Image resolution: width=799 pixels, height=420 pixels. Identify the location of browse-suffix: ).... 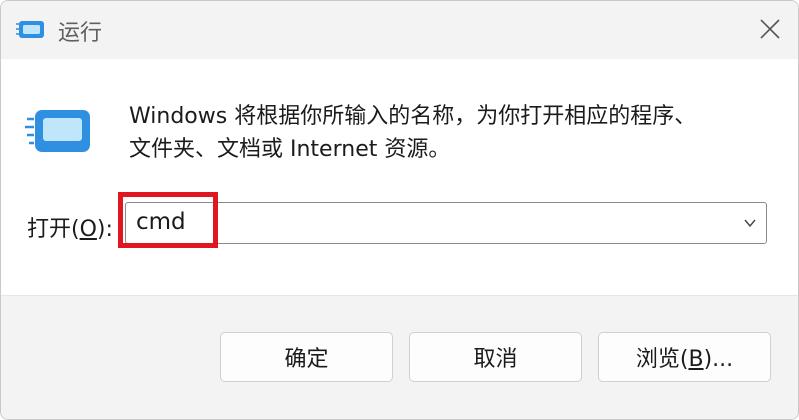
(718, 359).